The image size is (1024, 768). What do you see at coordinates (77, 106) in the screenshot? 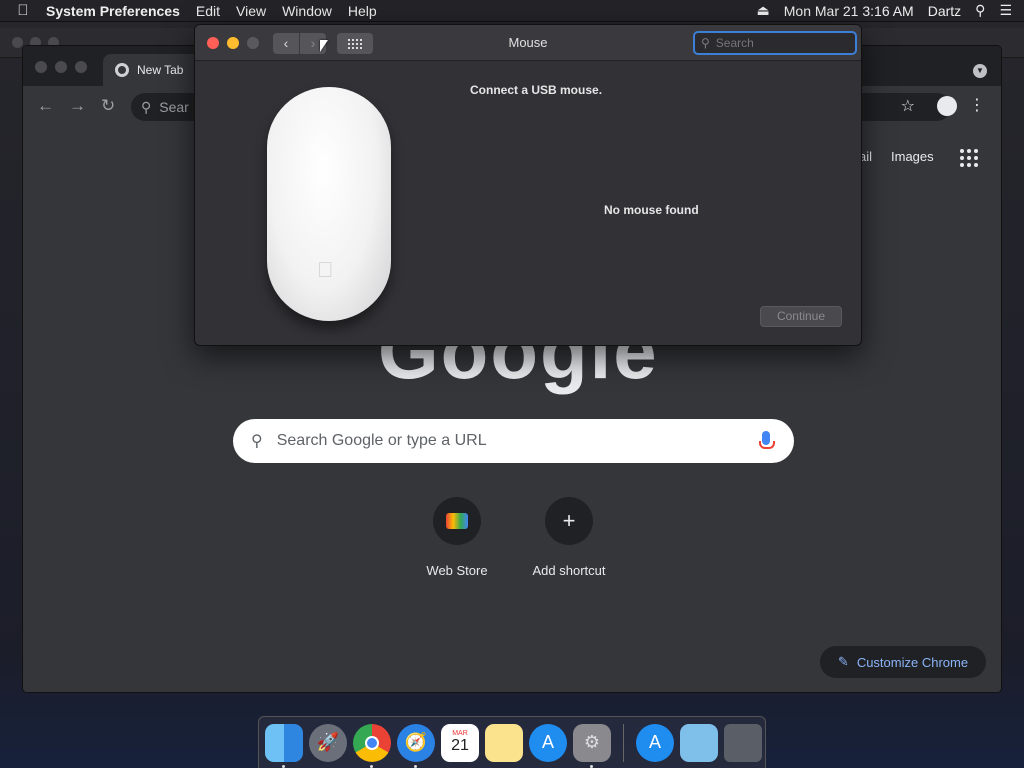
I see `forward-arrow-icon: →` at bounding box center [77, 106].